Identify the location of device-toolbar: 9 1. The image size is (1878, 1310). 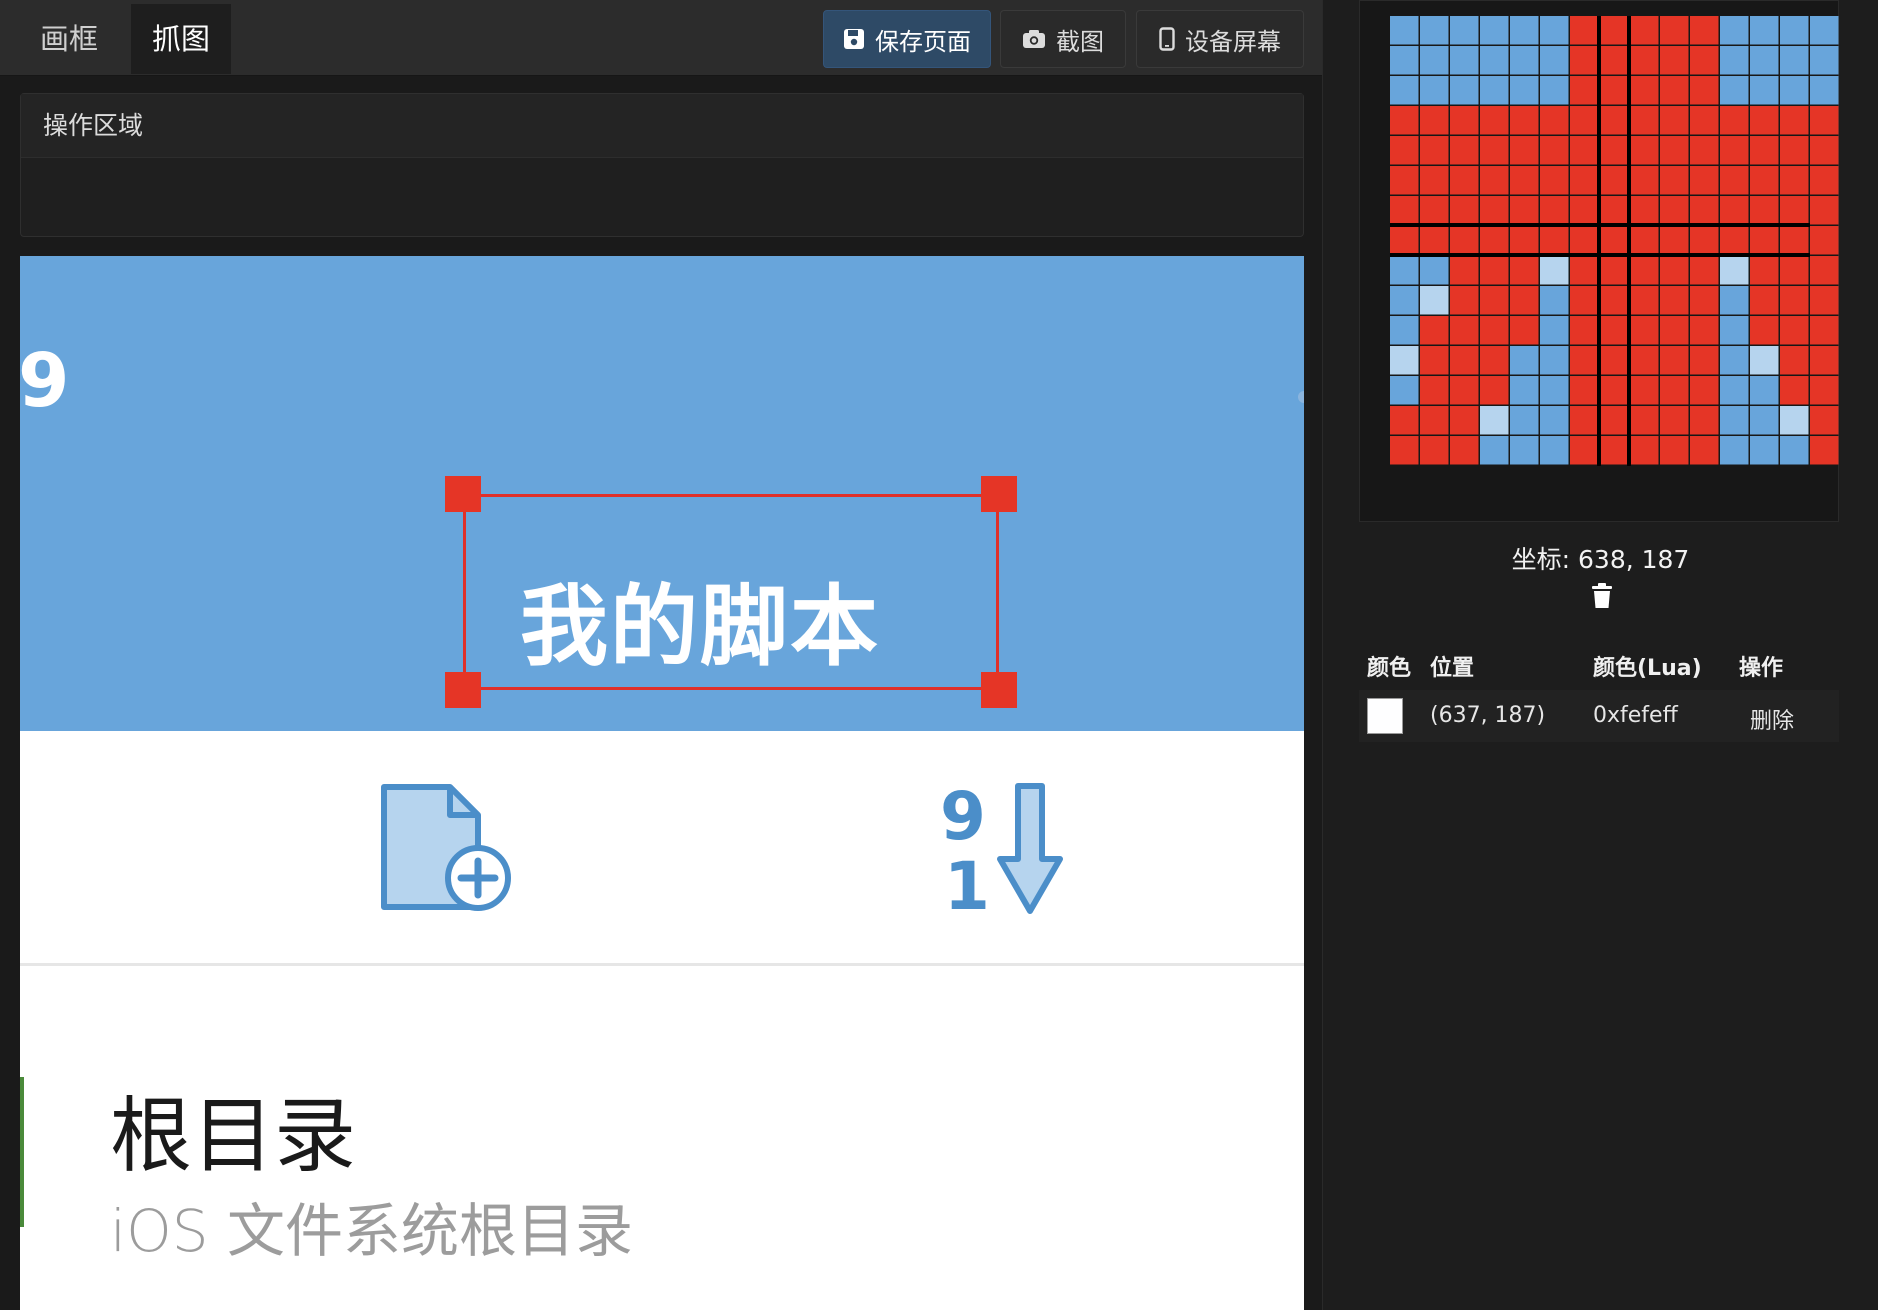
(662, 848).